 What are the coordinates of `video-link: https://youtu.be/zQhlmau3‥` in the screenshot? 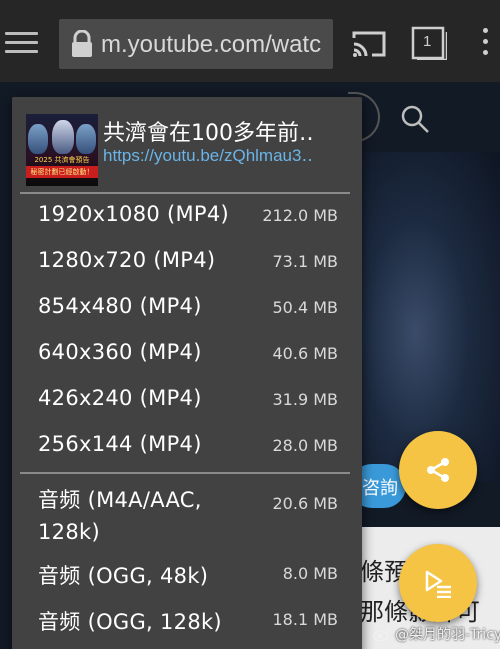 It's located at (228, 156).